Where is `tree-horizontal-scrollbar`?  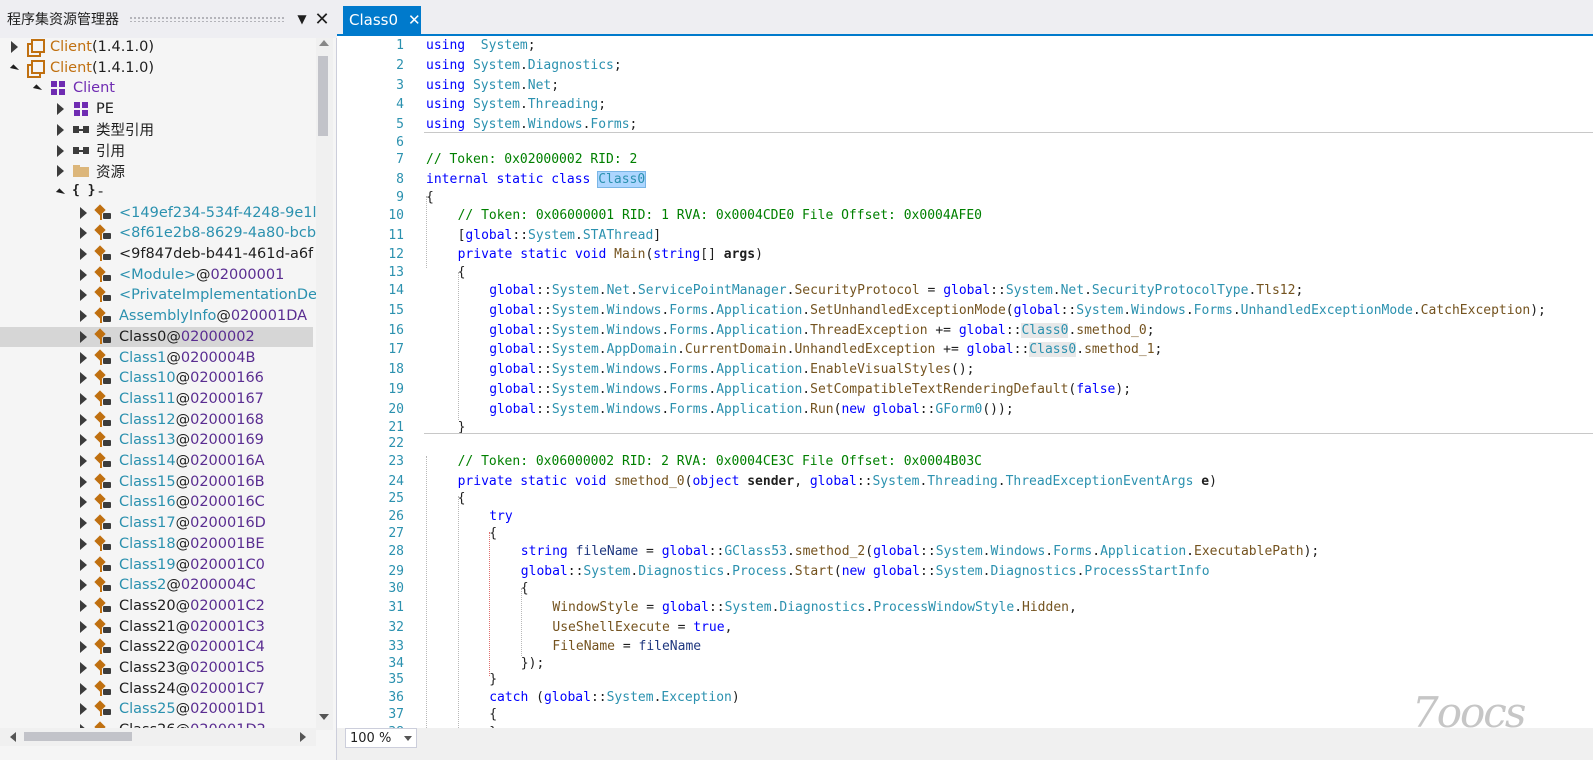 tree-horizontal-scrollbar is located at coordinates (158, 737).